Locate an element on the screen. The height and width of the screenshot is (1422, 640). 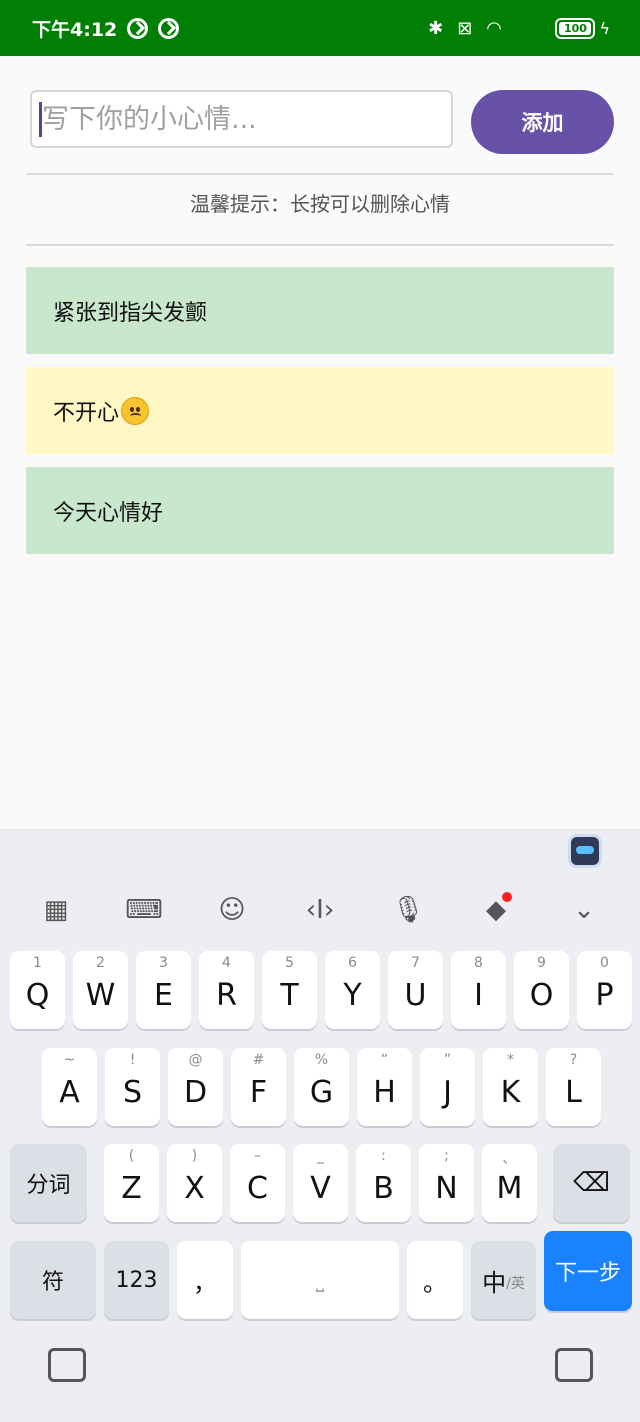
space-key: ⎵ is located at coordinates (320, 1280).